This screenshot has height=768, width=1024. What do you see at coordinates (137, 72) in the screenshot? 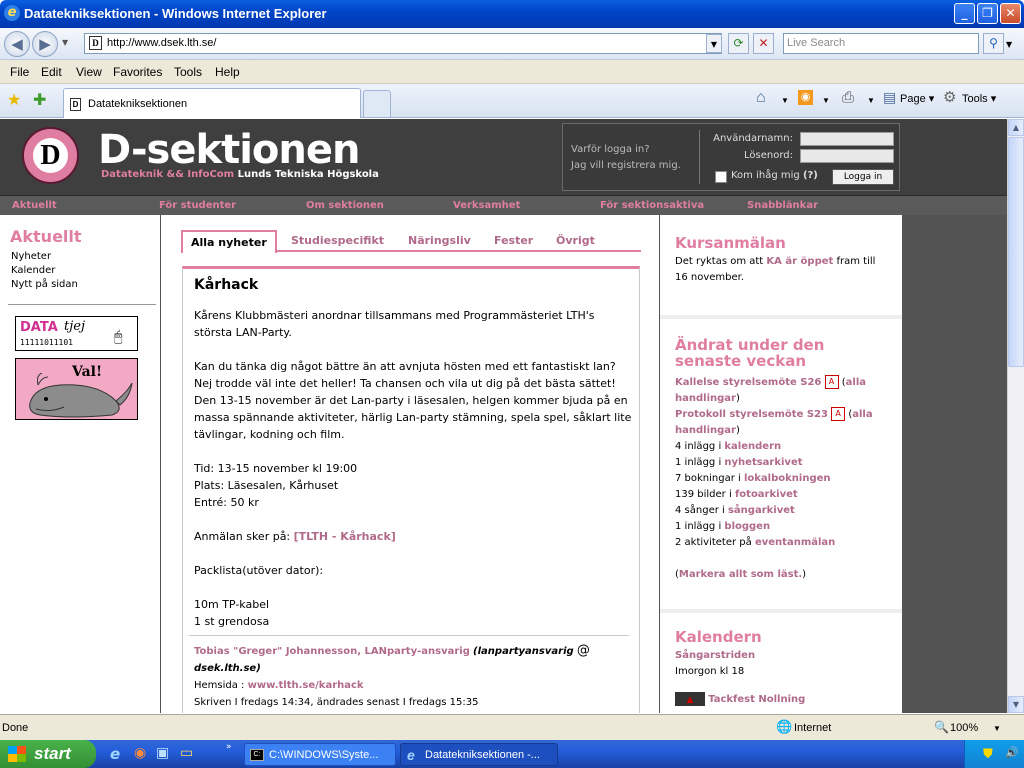
I see `menu-favorites: Favorites` at bounding box center [137, 72].